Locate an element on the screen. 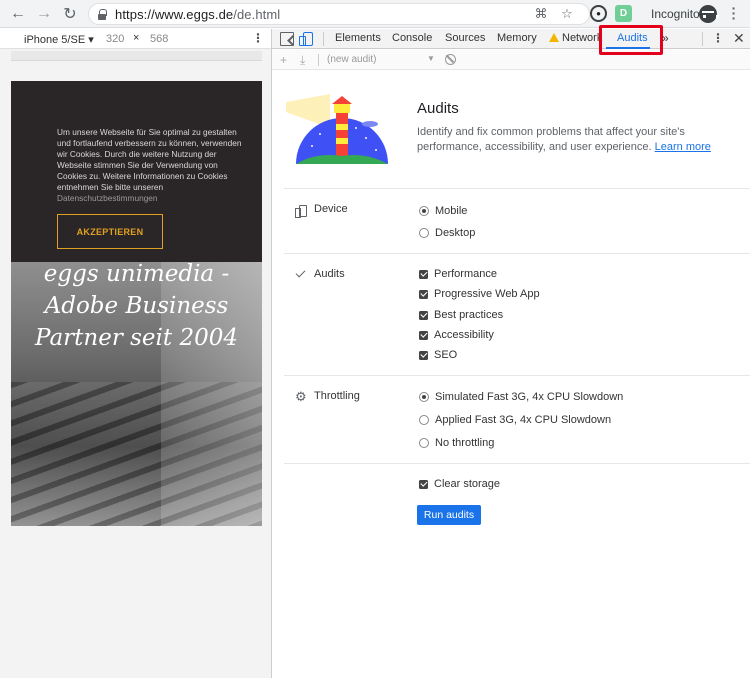 Image resolution: width=750 pixels, height=678 pixels. tab-separator is located at coordinates (702, 39).